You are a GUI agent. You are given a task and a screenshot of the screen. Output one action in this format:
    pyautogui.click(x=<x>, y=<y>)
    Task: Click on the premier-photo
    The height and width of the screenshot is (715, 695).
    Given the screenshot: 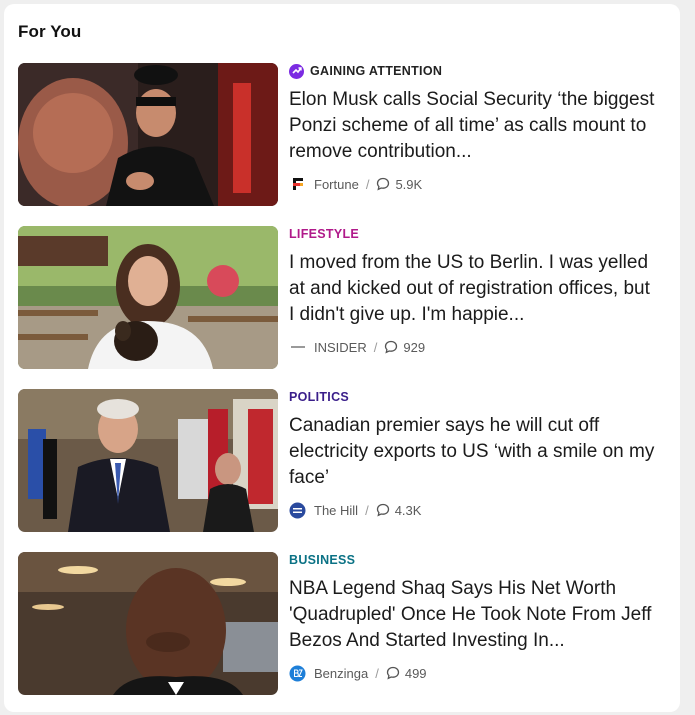 What is the action you would take?
    pyautogui.click(x=148, y=460)
    